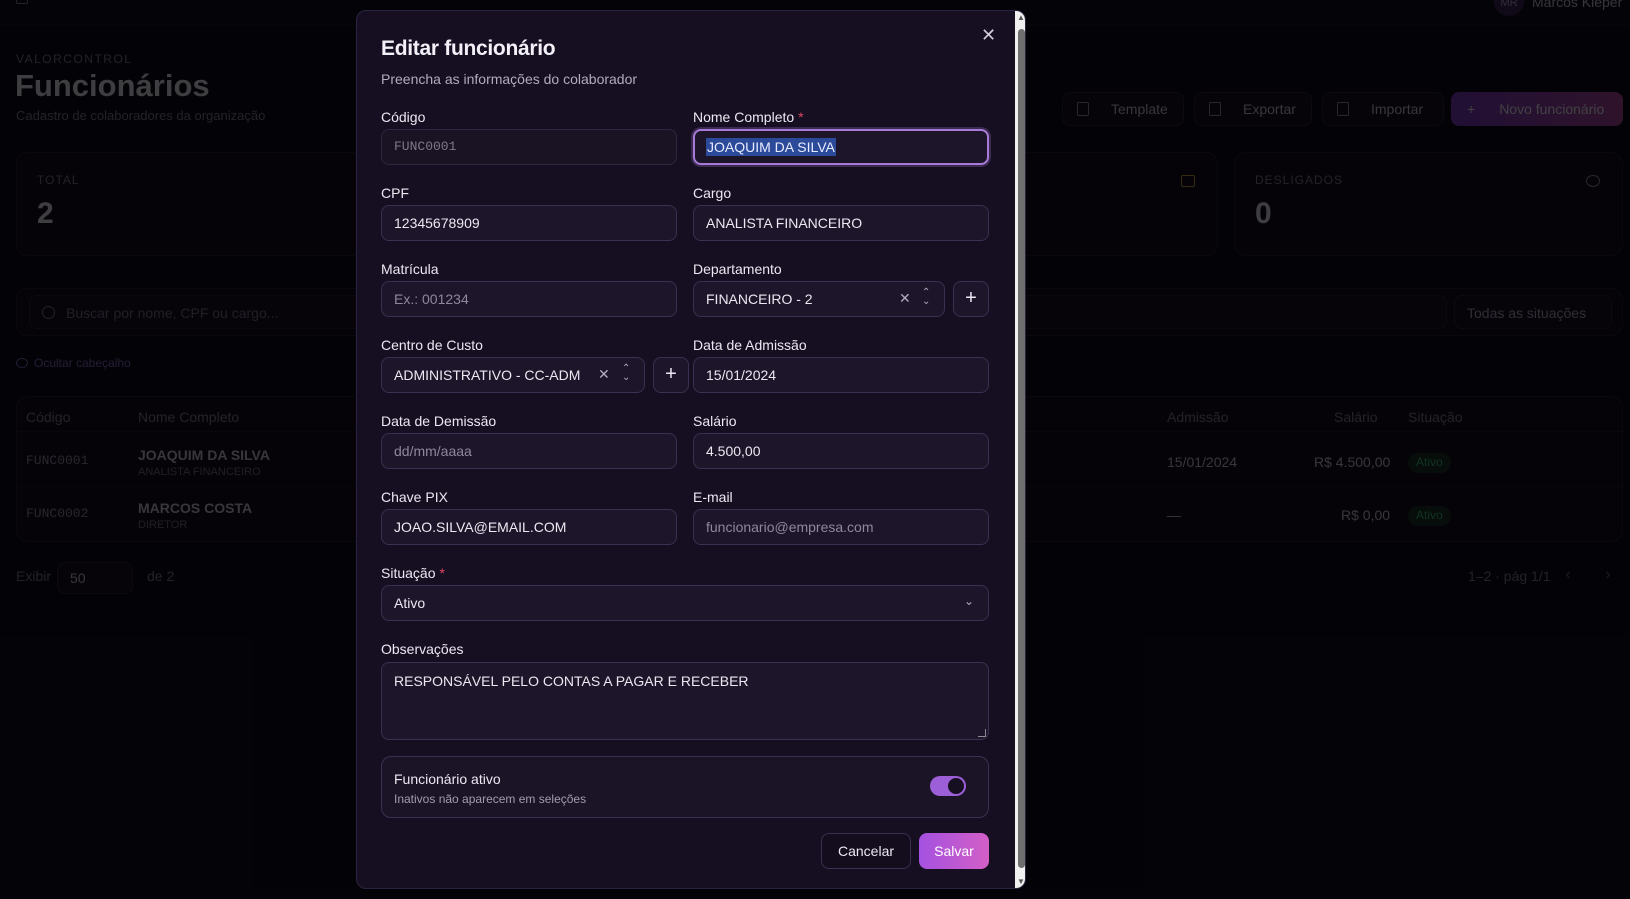  I want to click on toggle-knob, so click(956, 786).